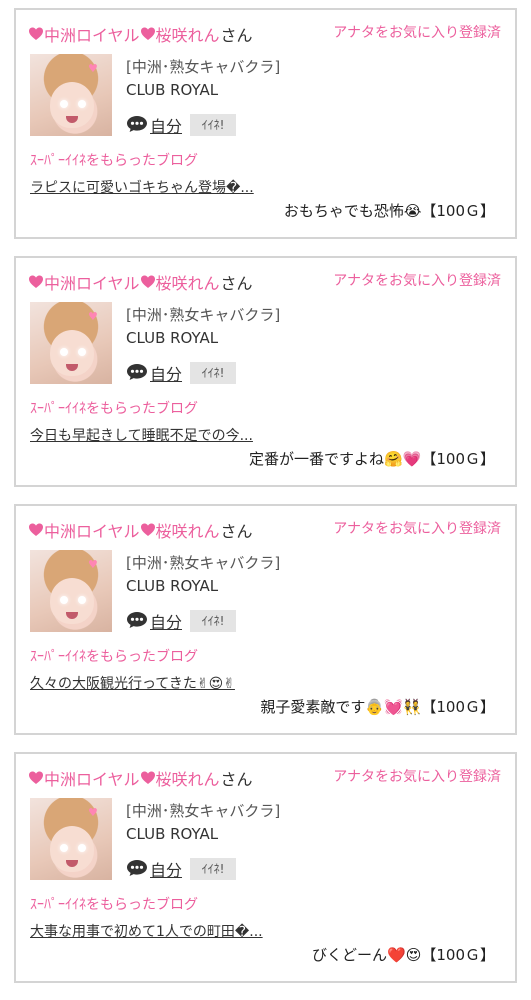 The height and width of the screenshot is (1000, 531). What do you see at coordinates (372, 459) in the screenshot?
I see `gift-comment: 定番が一番ですよね🤗💗【100Ｇ】` at bounding box center [372, 459].